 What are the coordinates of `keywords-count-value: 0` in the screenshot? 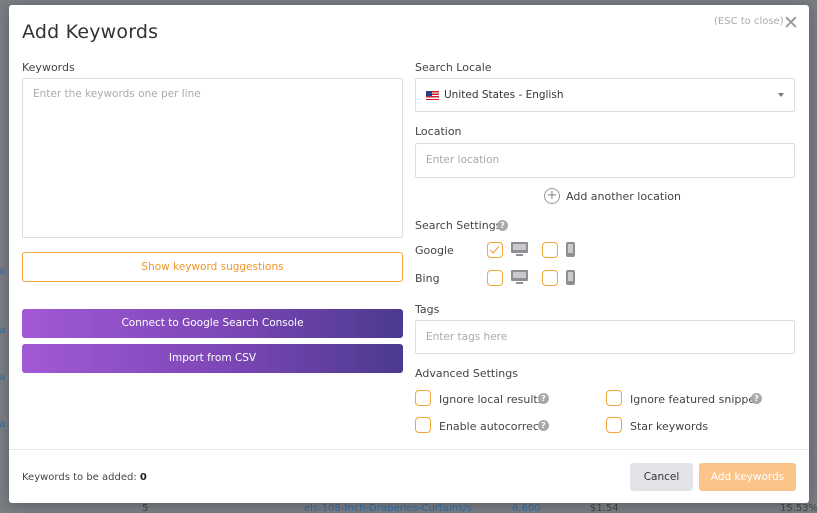 It's located at (143, 477).